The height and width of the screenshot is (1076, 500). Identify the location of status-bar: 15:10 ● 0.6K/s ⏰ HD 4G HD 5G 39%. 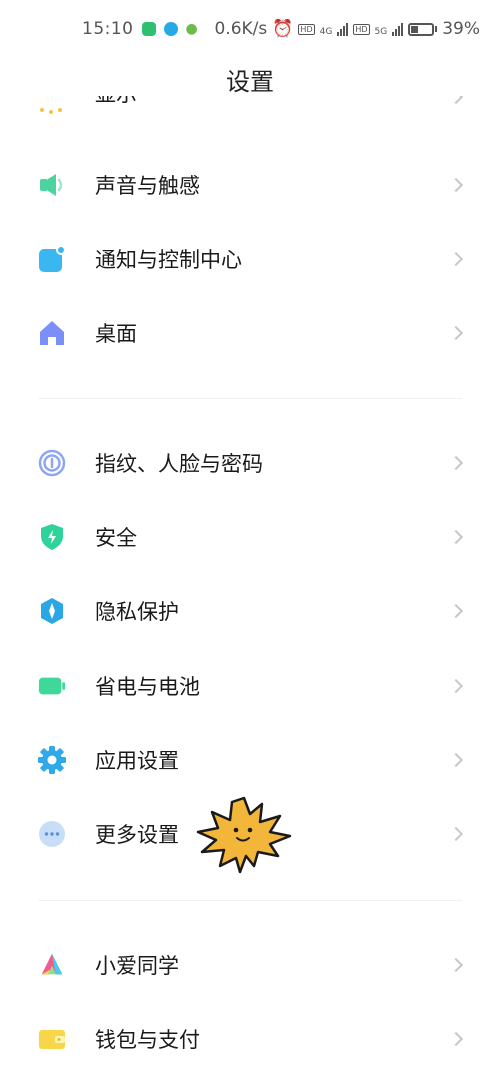
(250, 29).